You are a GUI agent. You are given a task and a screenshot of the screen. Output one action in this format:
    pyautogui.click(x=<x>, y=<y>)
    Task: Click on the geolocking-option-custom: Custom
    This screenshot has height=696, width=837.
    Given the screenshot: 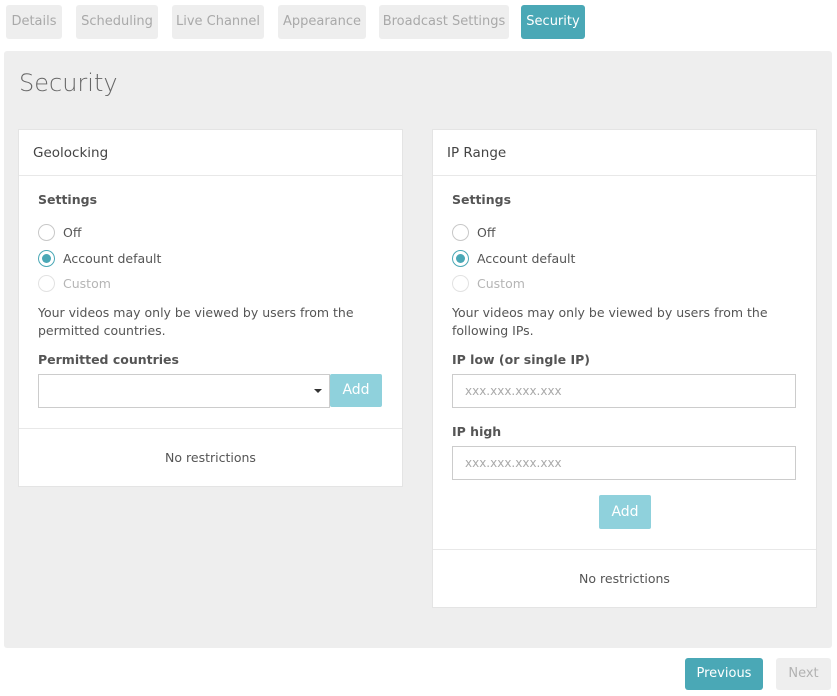 What is the action you would take?
    pyautogui.click(x=74, y=283)
    